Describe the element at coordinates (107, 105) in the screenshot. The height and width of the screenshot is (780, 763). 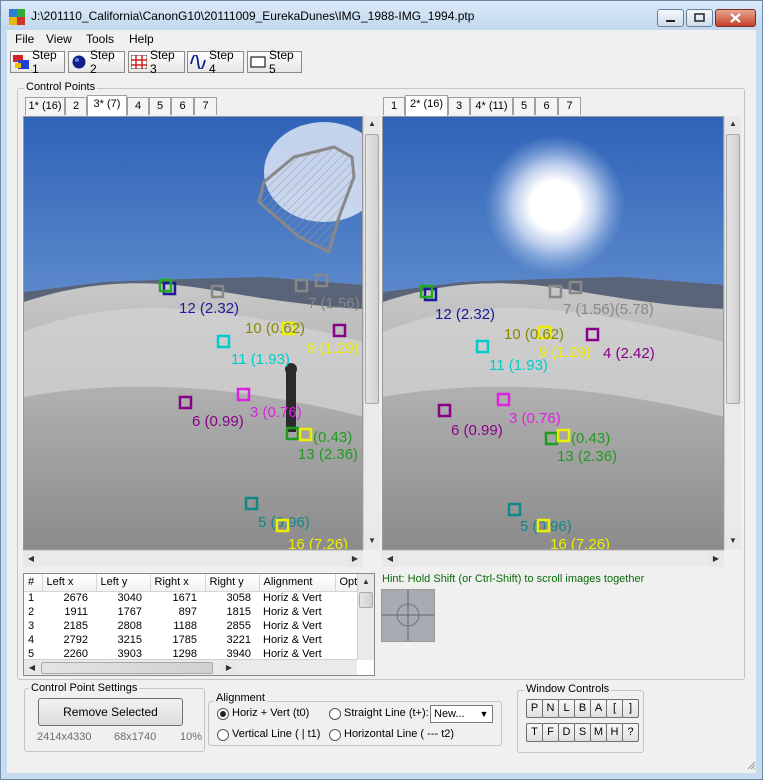
I see `left-tab-3: 3* (7)` at that location.